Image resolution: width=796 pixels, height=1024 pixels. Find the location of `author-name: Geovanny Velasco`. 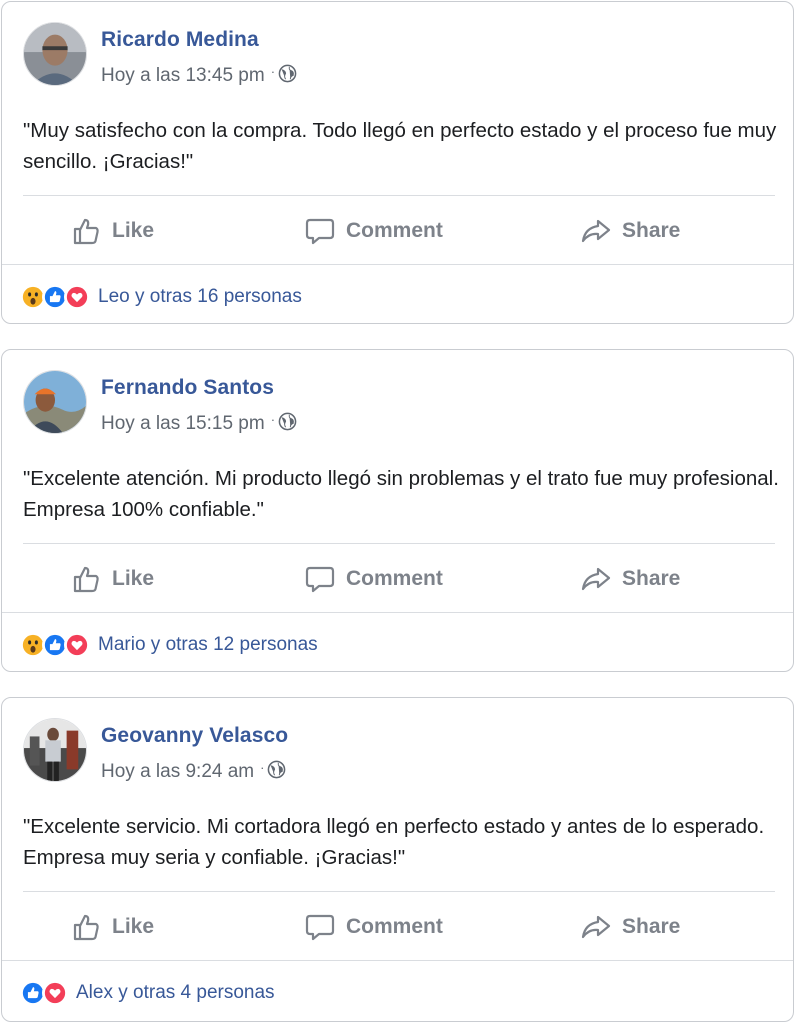

author-name: Geovanny Velasco is located at coordinates (194, 736).